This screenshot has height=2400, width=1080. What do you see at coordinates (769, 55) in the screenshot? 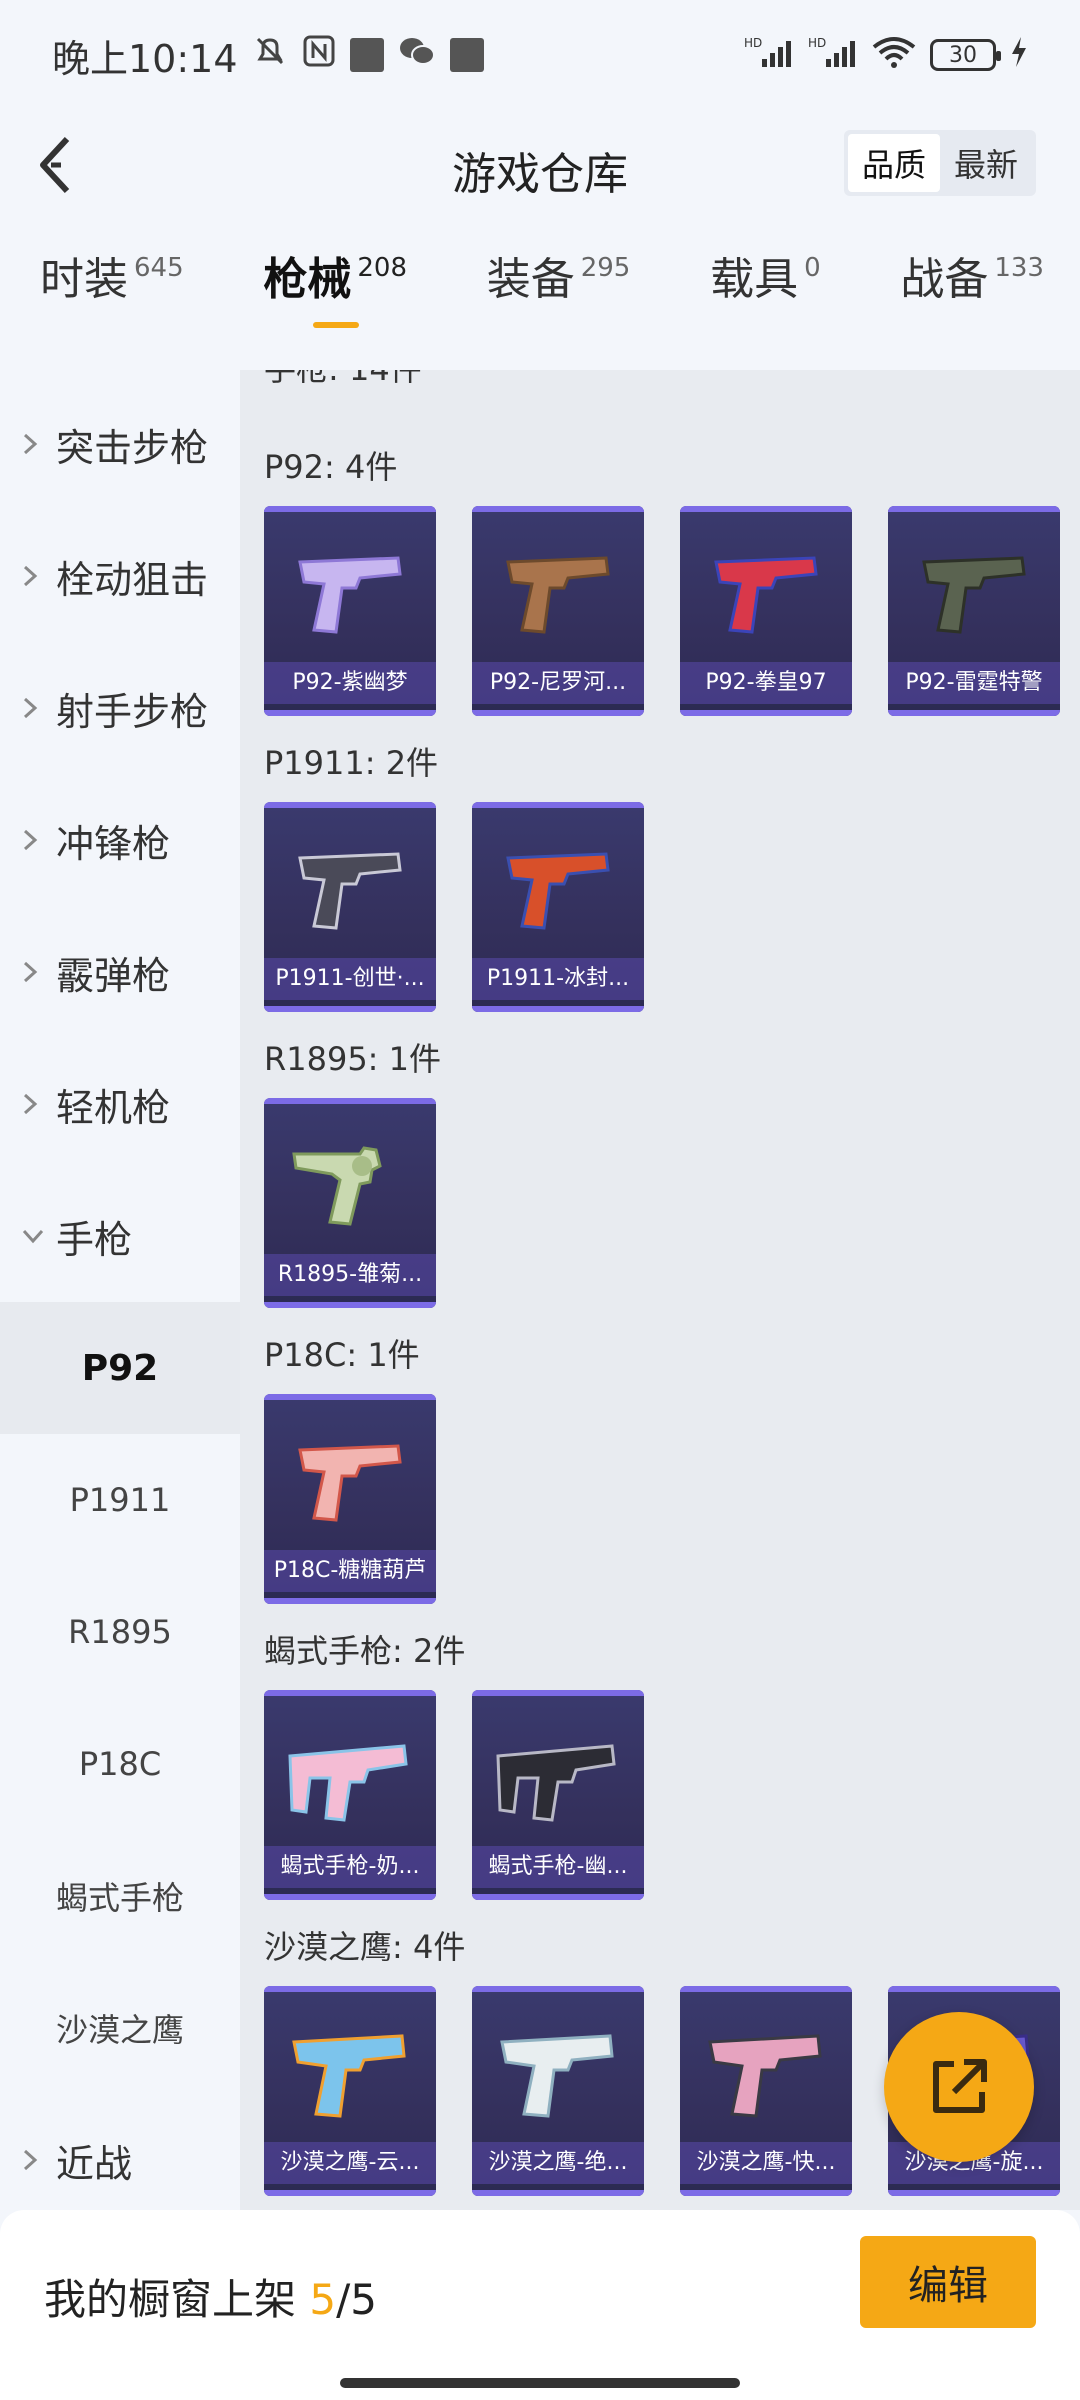
I see `signal-icon-1: HD` at bounding box center [769, 55].